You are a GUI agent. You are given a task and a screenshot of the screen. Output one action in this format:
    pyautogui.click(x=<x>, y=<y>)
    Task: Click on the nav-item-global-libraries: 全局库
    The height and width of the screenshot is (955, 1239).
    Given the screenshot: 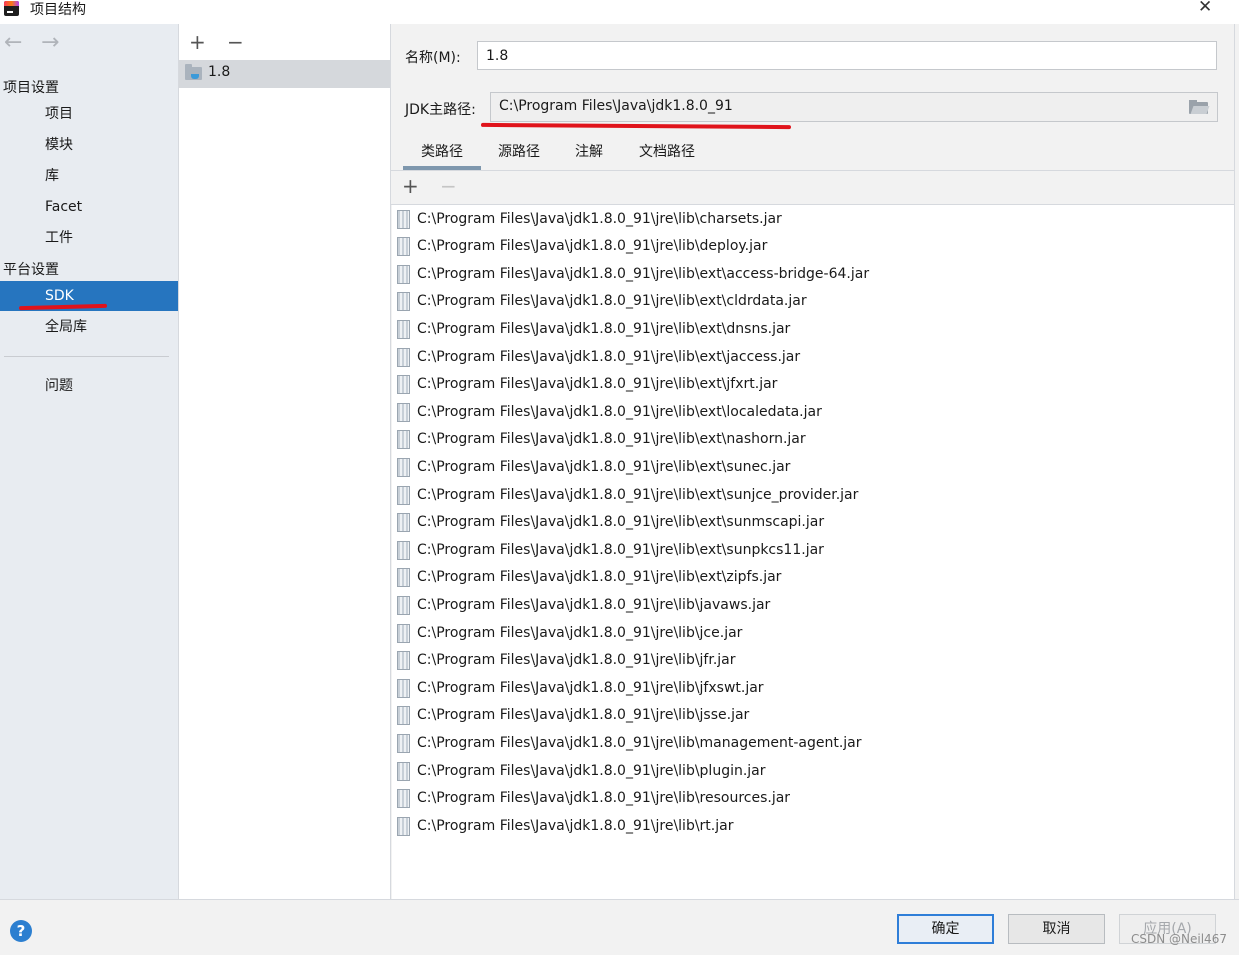 What is the action you would take?
    pyautogui.click(x=89, y=327)
    